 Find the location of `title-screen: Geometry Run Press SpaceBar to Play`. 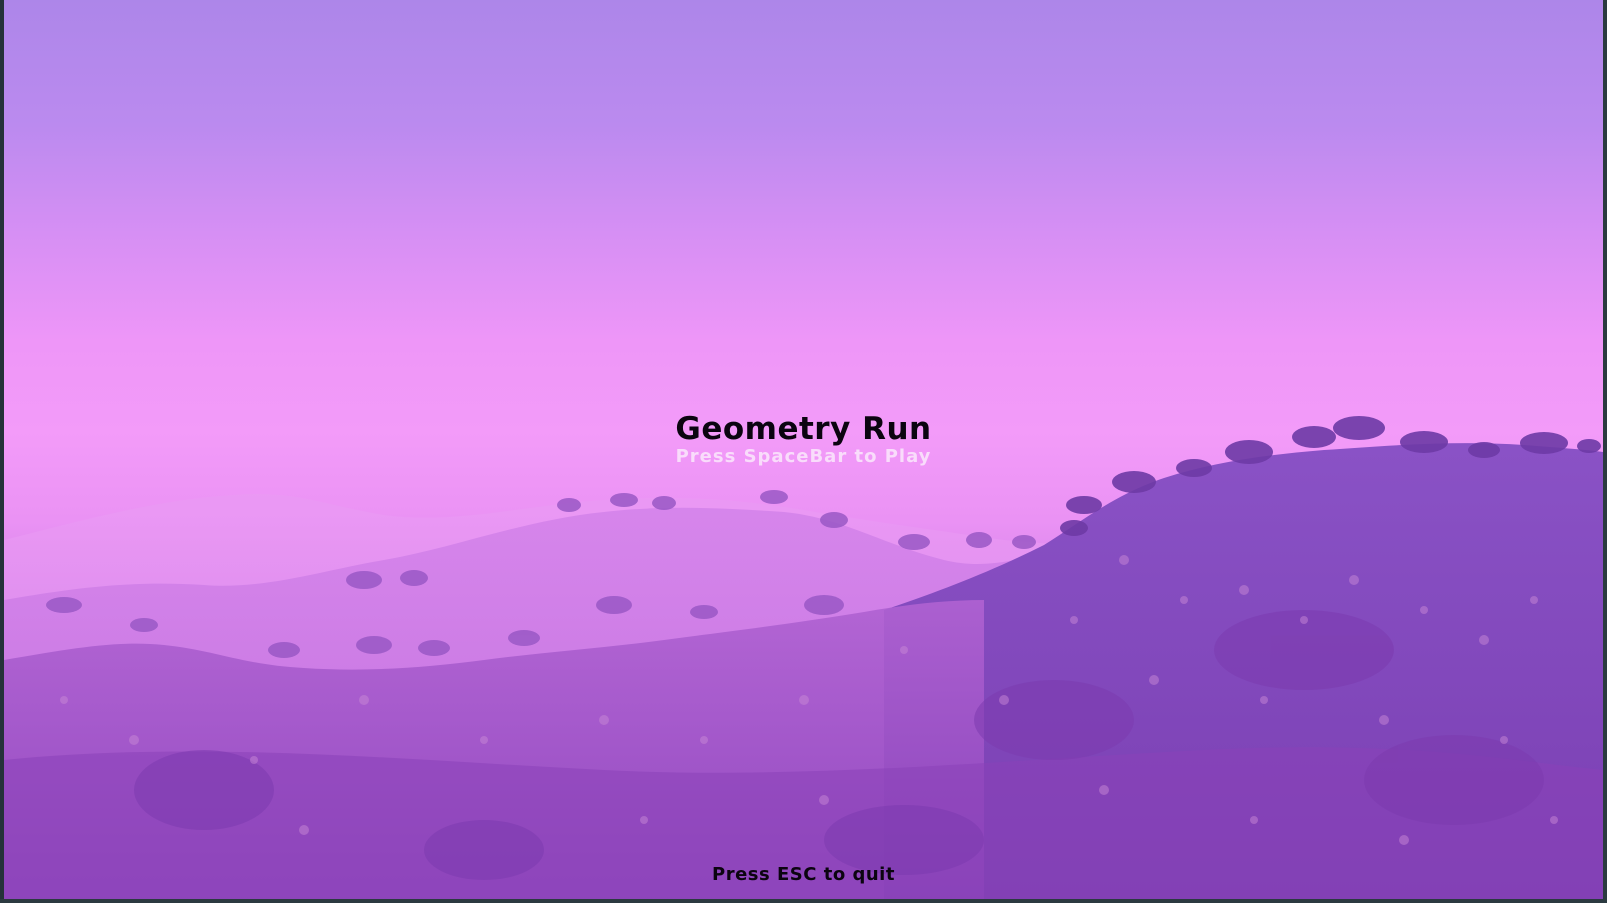

title-screen: Geometry Run Press SpaceBar to Play is located at coordinates (803, 440).